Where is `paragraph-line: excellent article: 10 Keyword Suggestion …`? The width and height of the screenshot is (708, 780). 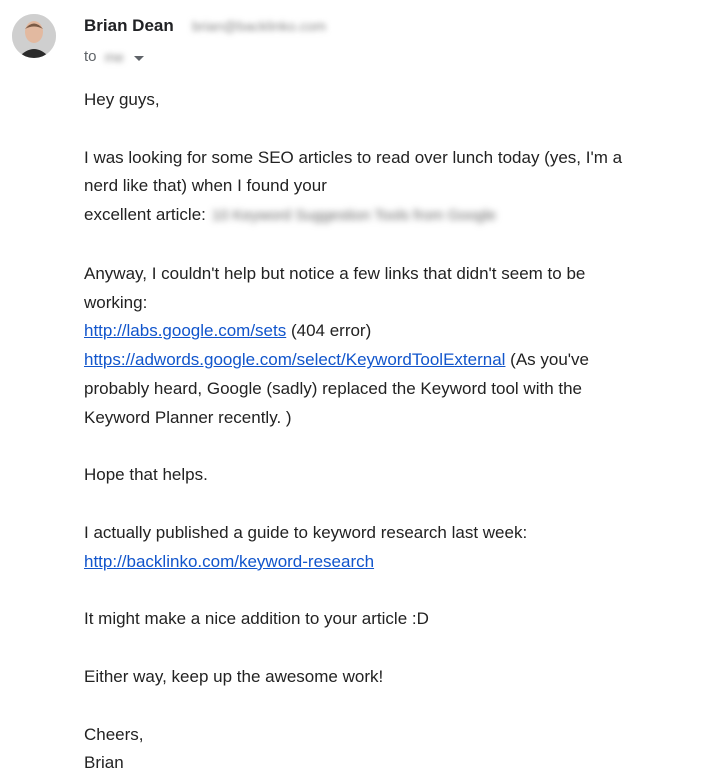 paragraph-line: excellent article: 10 Keyword Suggestion … is located at coordinates (394, 216).